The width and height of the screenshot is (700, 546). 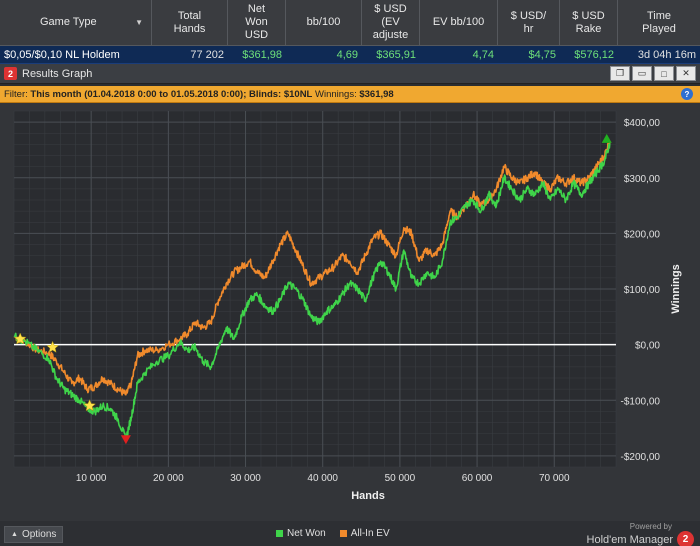 I want to click on cell-game-type: $0,05/$0,10 NL Holdem, so click(x=62, y=54).